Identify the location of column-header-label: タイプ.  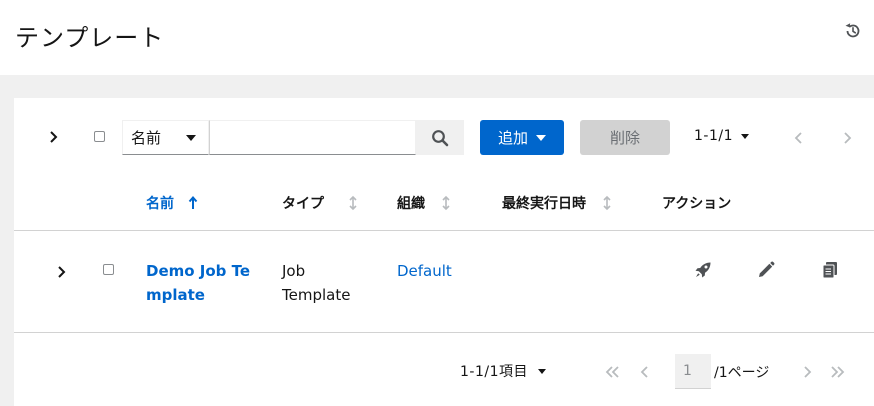
(303, 204).